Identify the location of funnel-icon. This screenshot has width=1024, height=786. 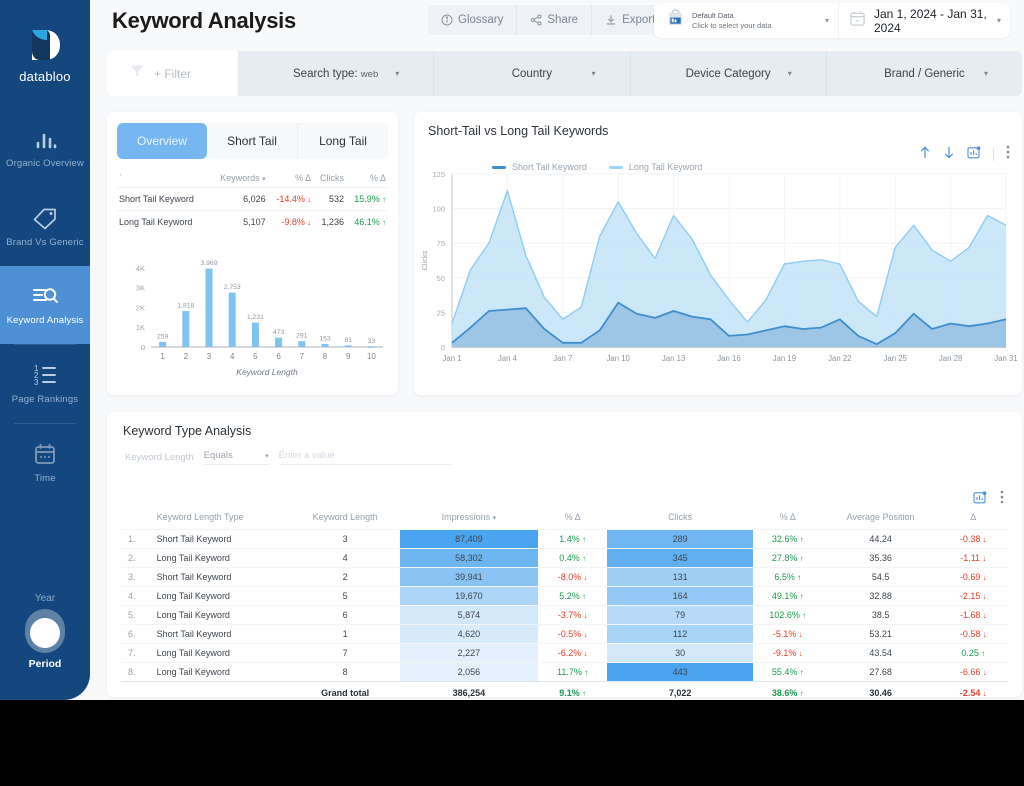
(137, 73).